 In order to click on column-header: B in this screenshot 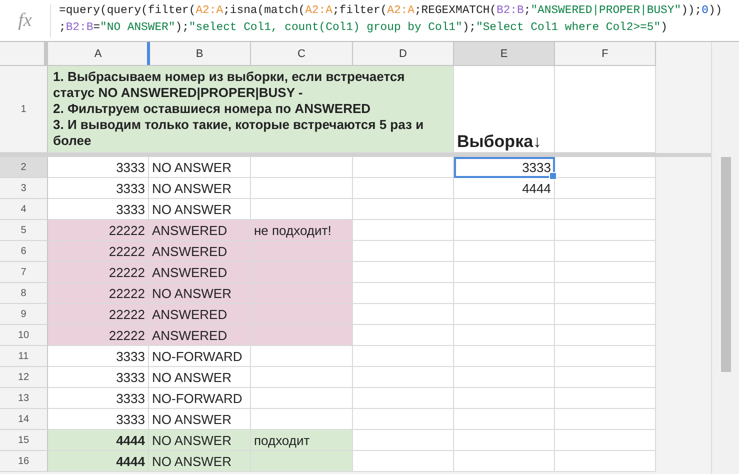, I will do `click(200, 54)`.